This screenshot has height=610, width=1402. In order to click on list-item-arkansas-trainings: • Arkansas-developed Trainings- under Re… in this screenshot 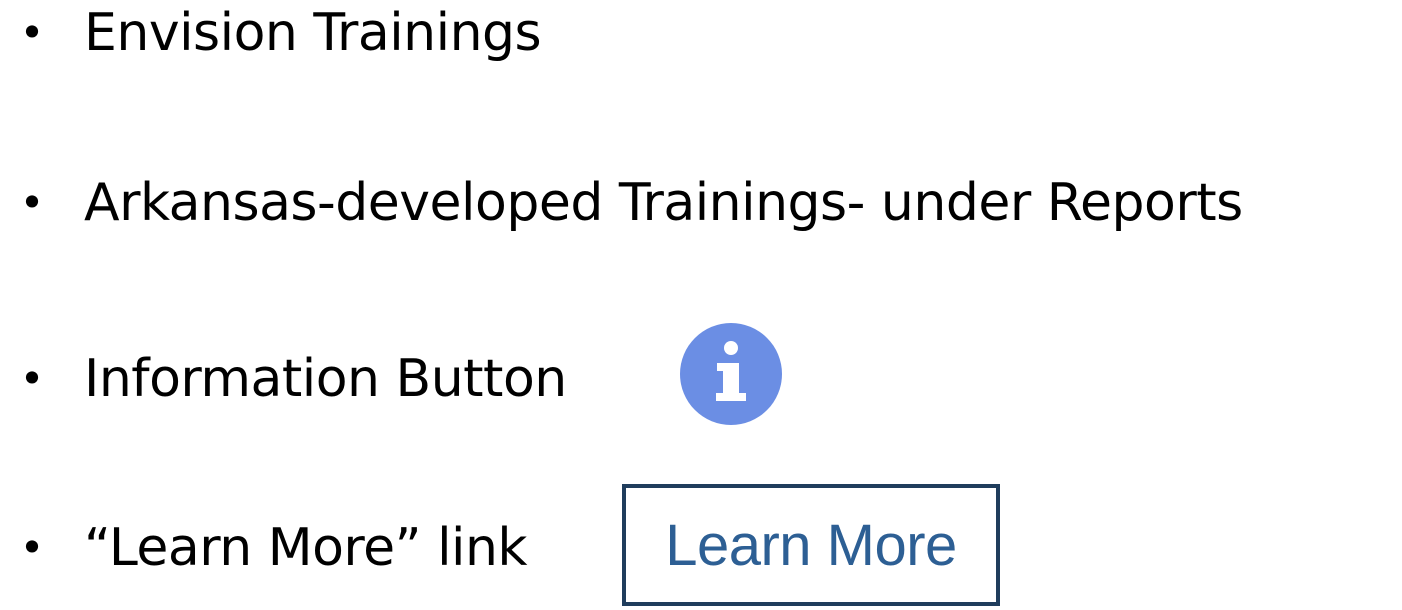, I will do `click(701, 203)`.